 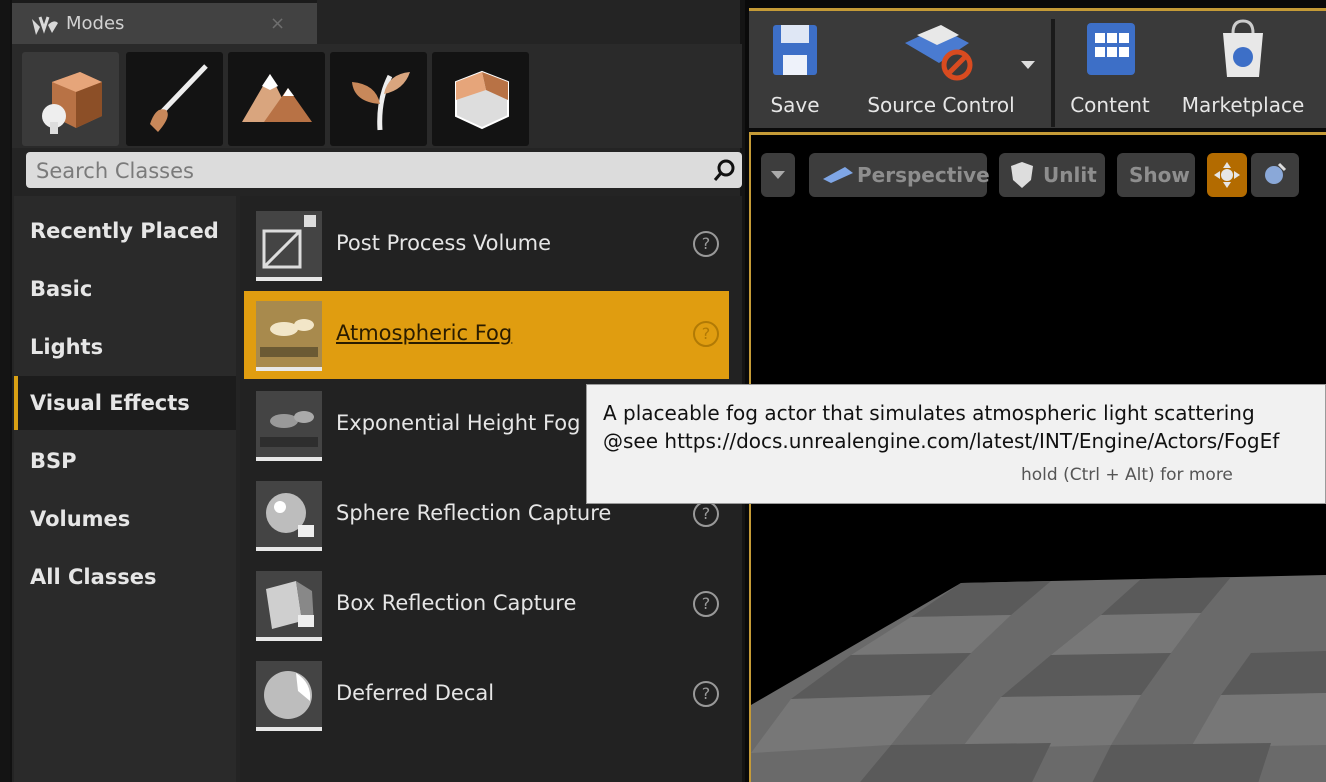 What do you see at coordinates (838, 175) in the screenshot?
I see `perspective-icon` at bounding box center [838, 175].